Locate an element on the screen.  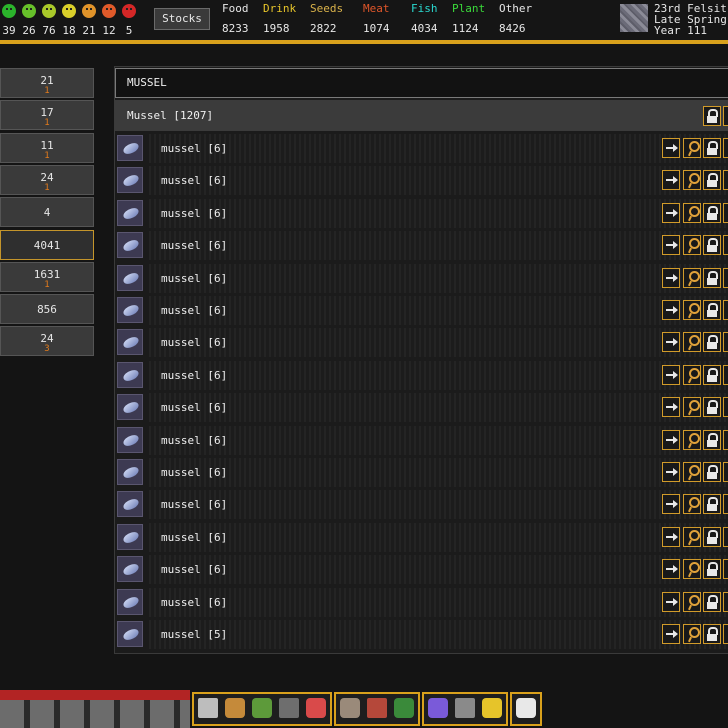
stat-label-food: Food is located at coordinates (235, 8).